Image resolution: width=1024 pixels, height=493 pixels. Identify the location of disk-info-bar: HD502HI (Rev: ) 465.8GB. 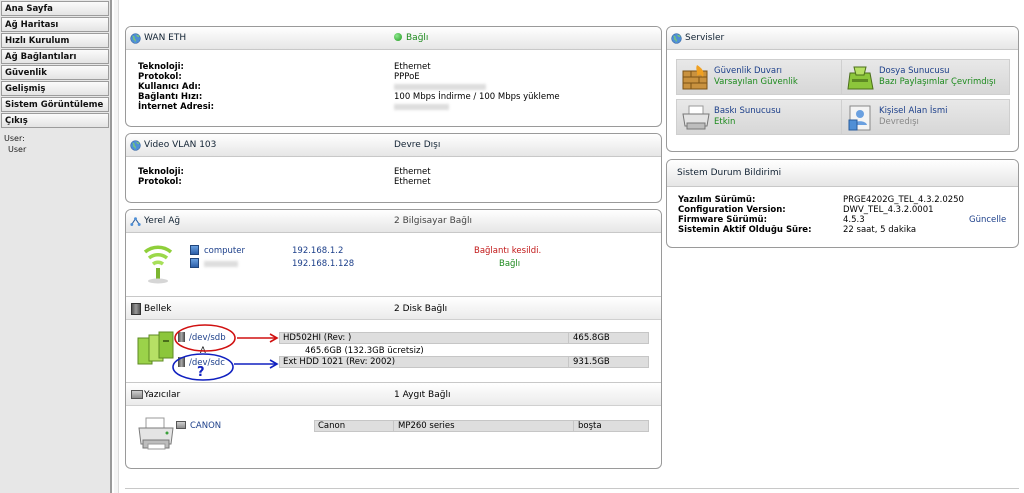
(464, 338).